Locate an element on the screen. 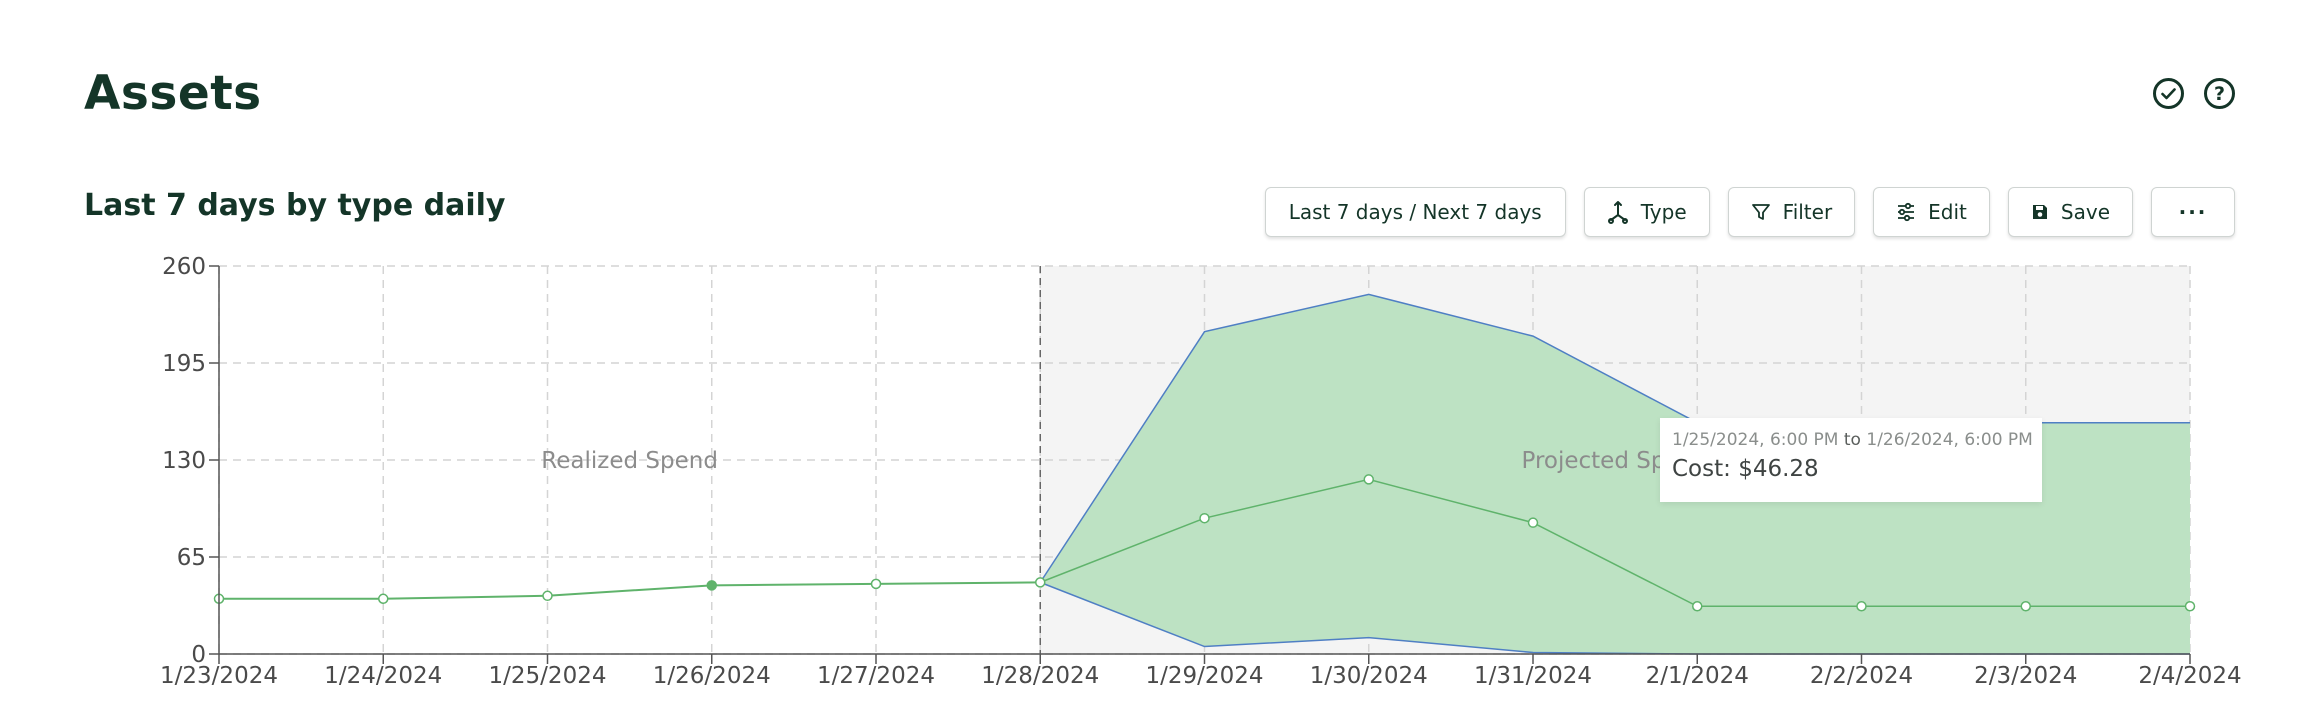 The width and height of the screenshot is (2319, 716). realized-spend-label: Realized Spend is located at coordinates (629, 461).